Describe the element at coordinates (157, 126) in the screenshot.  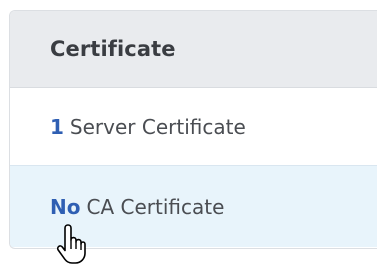
I see `server-certificate-label: Server Certificate` at that location.